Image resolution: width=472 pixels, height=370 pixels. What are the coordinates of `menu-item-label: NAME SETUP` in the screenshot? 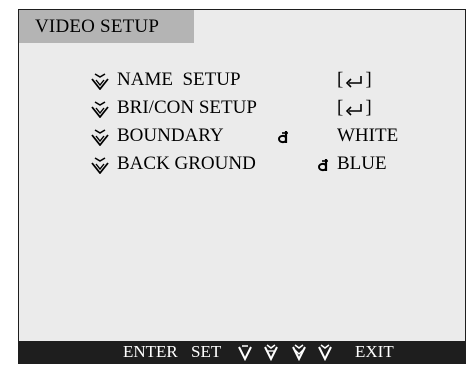 It's located at (179, 79).